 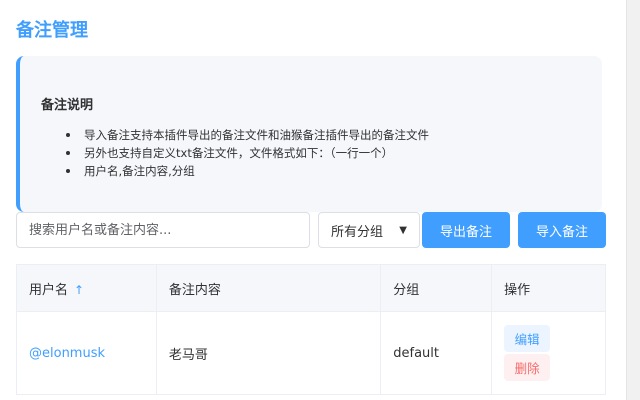 What do you see at coordinates (436, 353) in the screenshot?
I see `cell-group: default` at bounding box center [436, 353].